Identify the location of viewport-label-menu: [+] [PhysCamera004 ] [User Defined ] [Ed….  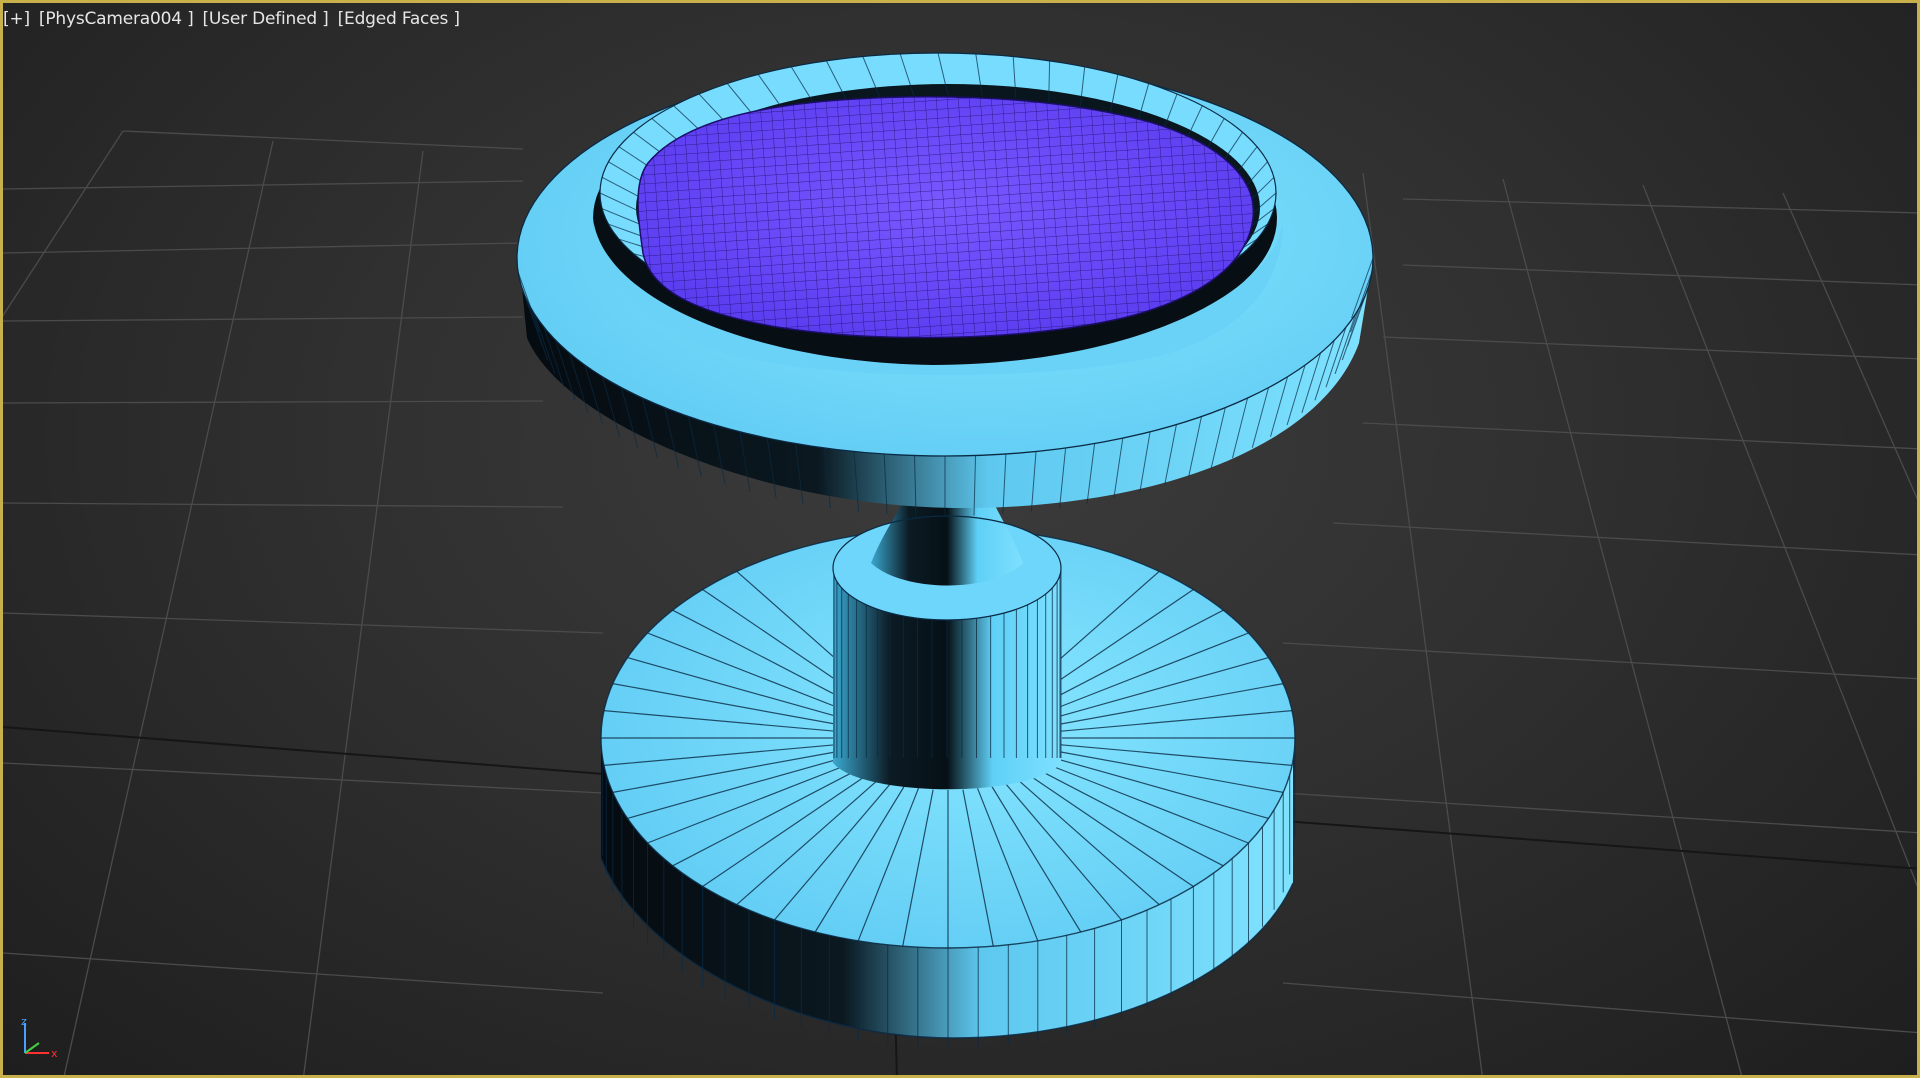
(231, 21).